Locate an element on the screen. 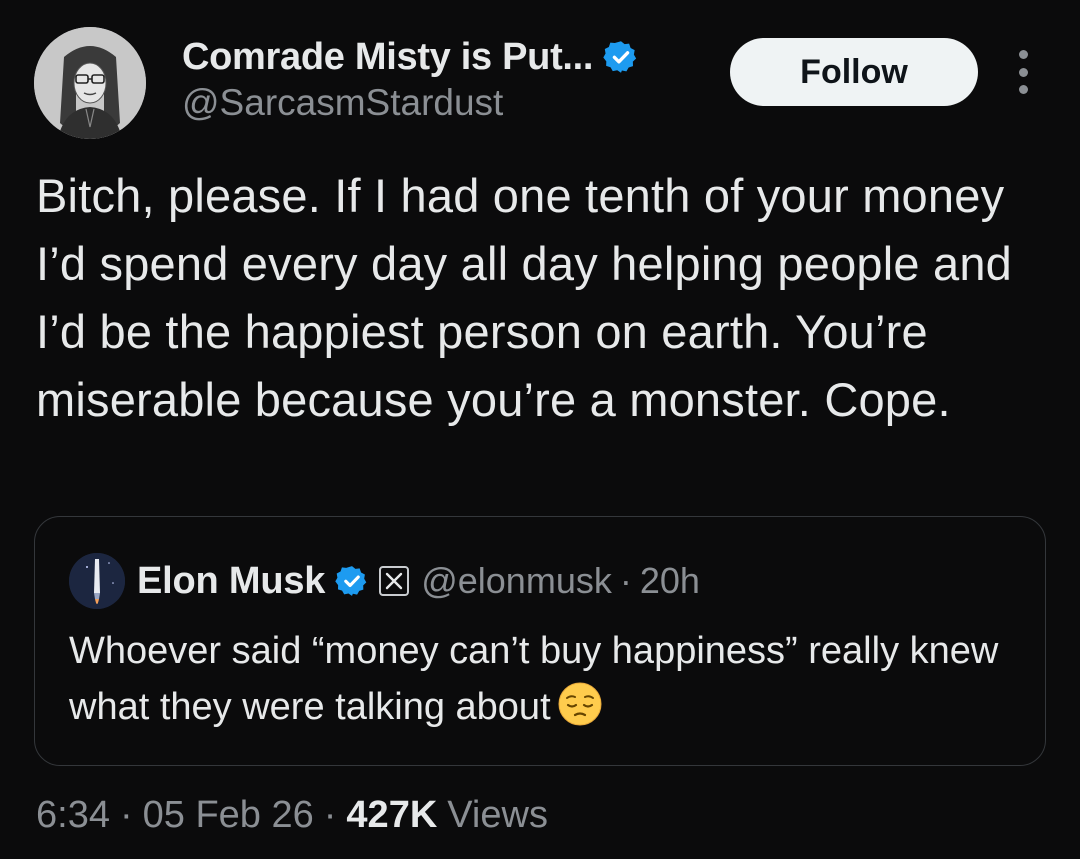  more-options-icon is located at coordinates (1023, 72).